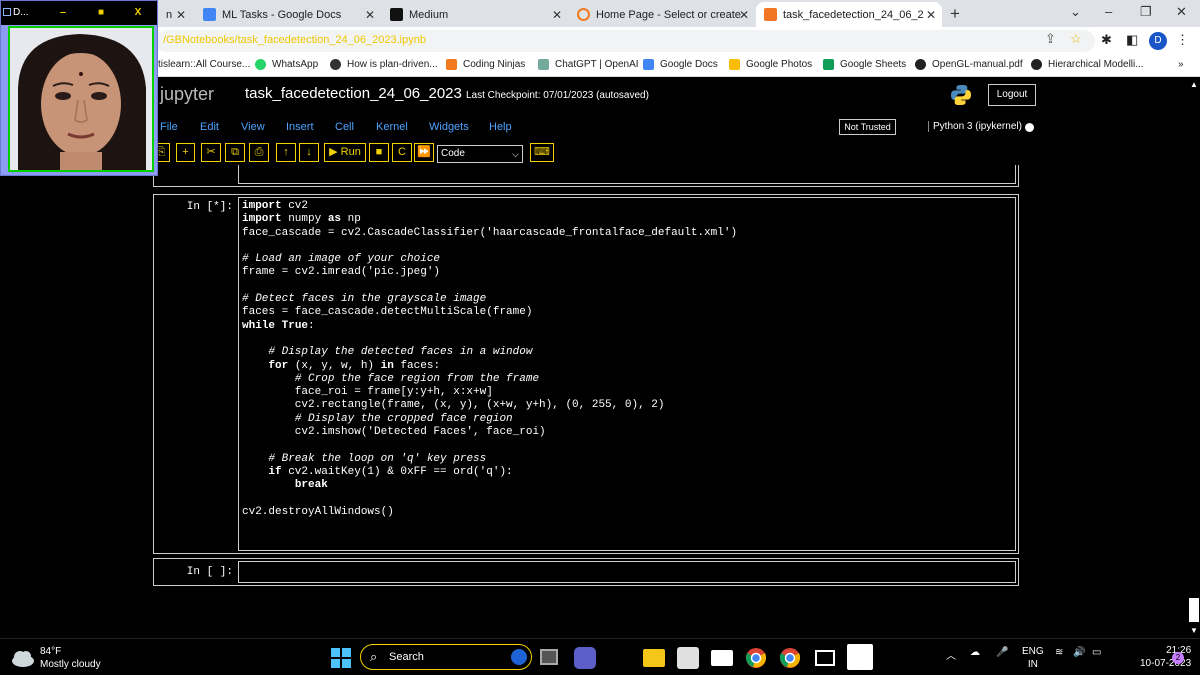  Describe the element at coordinates (790, 658) in the screenshot. I see `chrome-profile-icon` at that location.